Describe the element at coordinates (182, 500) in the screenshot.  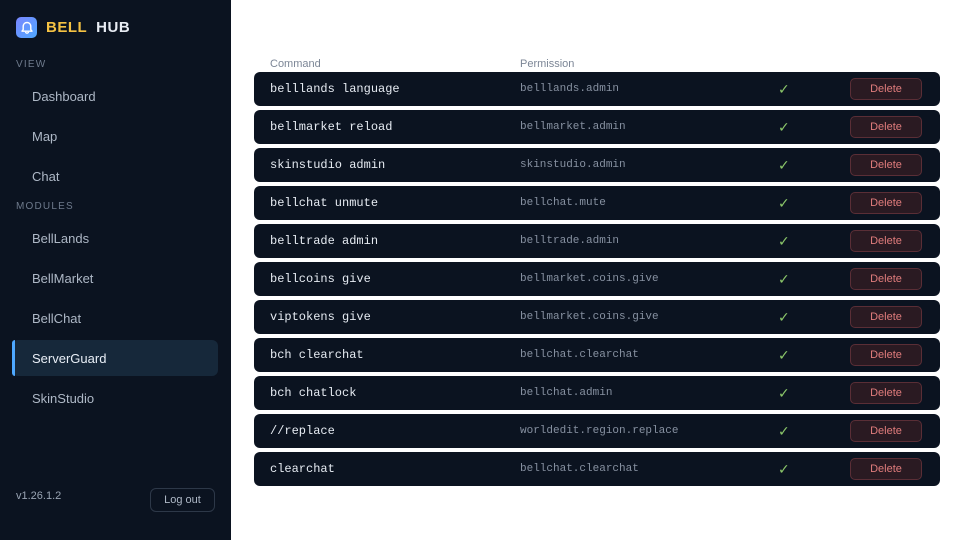
I see `logout-button: Log out` at that location.